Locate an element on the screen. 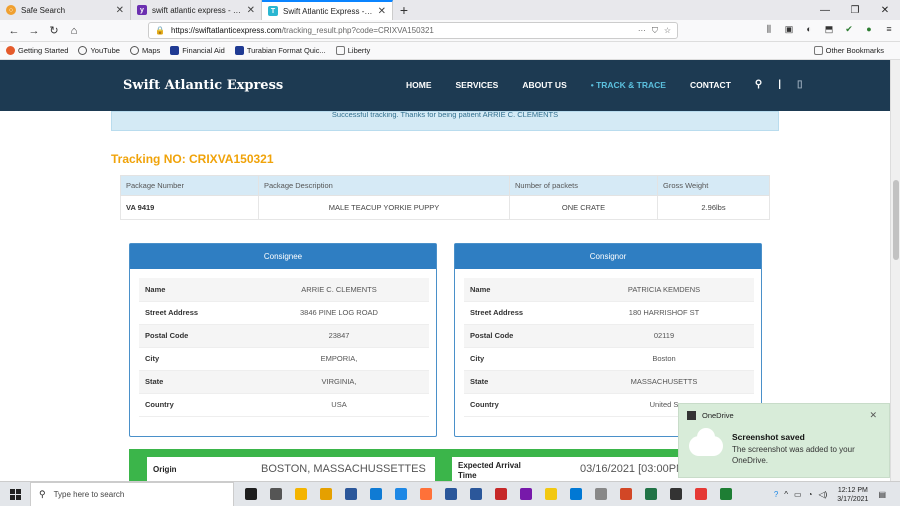  field-label: Street Address is located at coordinates (194, 313).